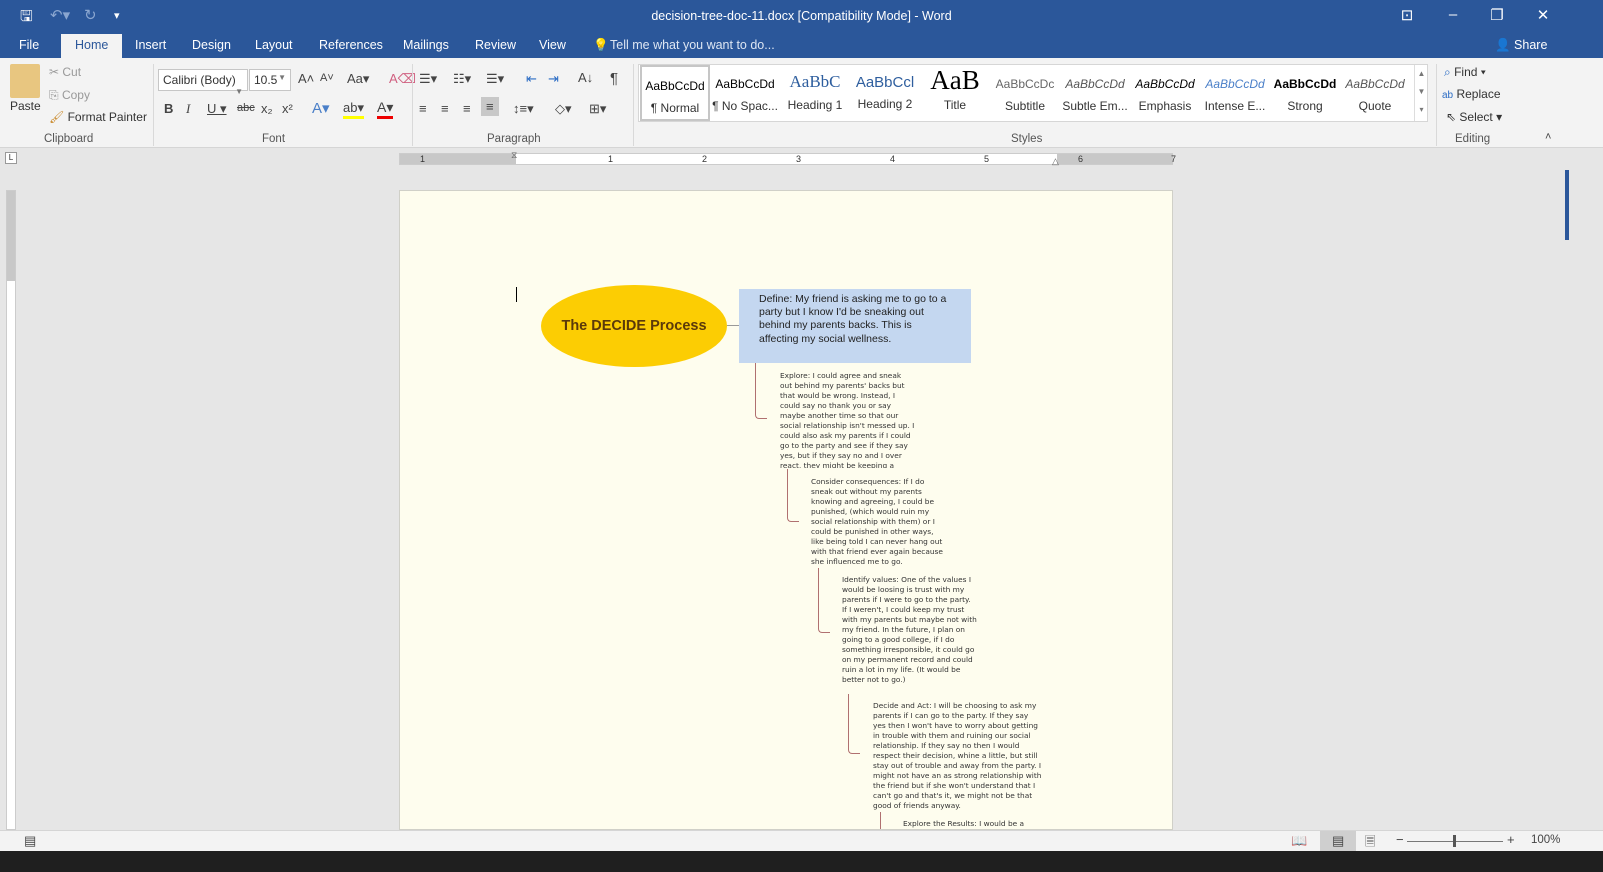  What do you see at coordinates (11, 510) in the screenshot?
I see `vertical-ruler` at bounding box center [11, 510].